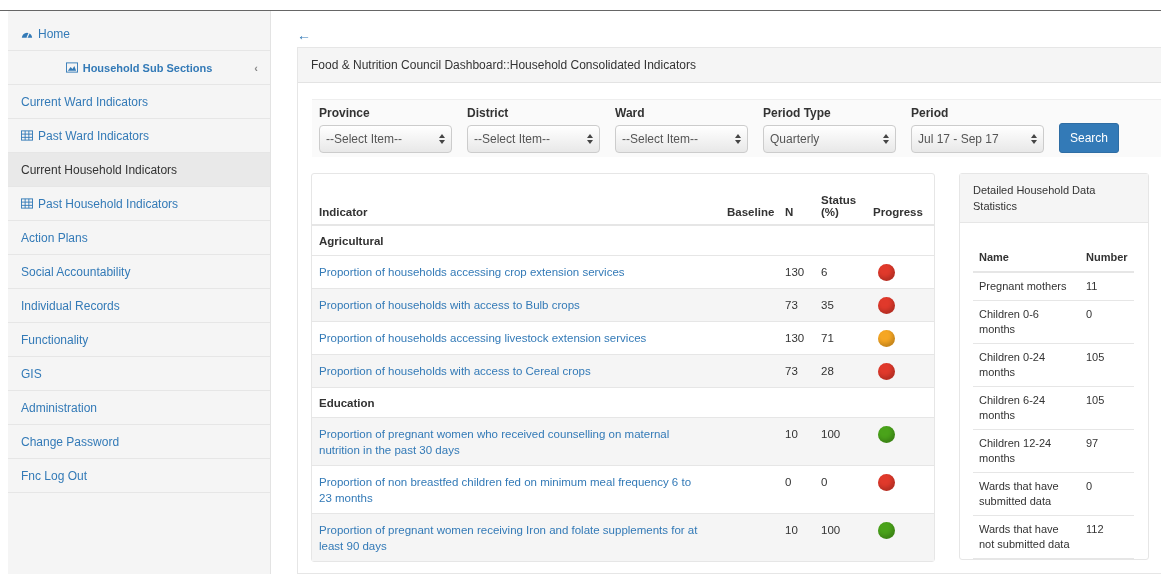 This screenshot has width=1161, height=574. What do you see at coordinates (71, 67) in the screenshot?
I see `picture-icon` at bounding box center [71, 67].